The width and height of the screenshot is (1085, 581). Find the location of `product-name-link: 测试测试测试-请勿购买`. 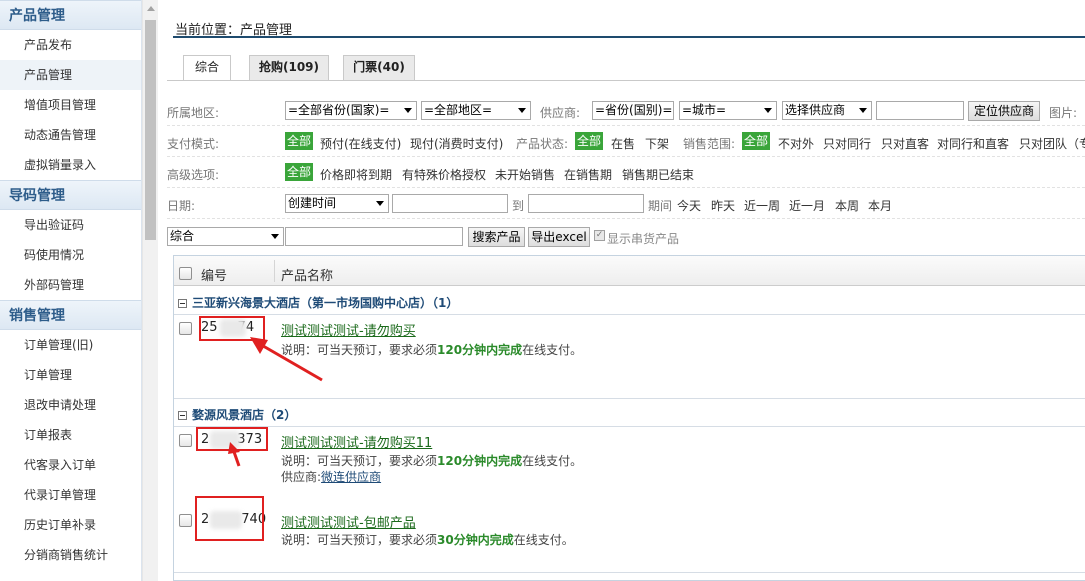

product-name-link: 测试测试测试-请勿购买 is located at coordinates (348, 329).